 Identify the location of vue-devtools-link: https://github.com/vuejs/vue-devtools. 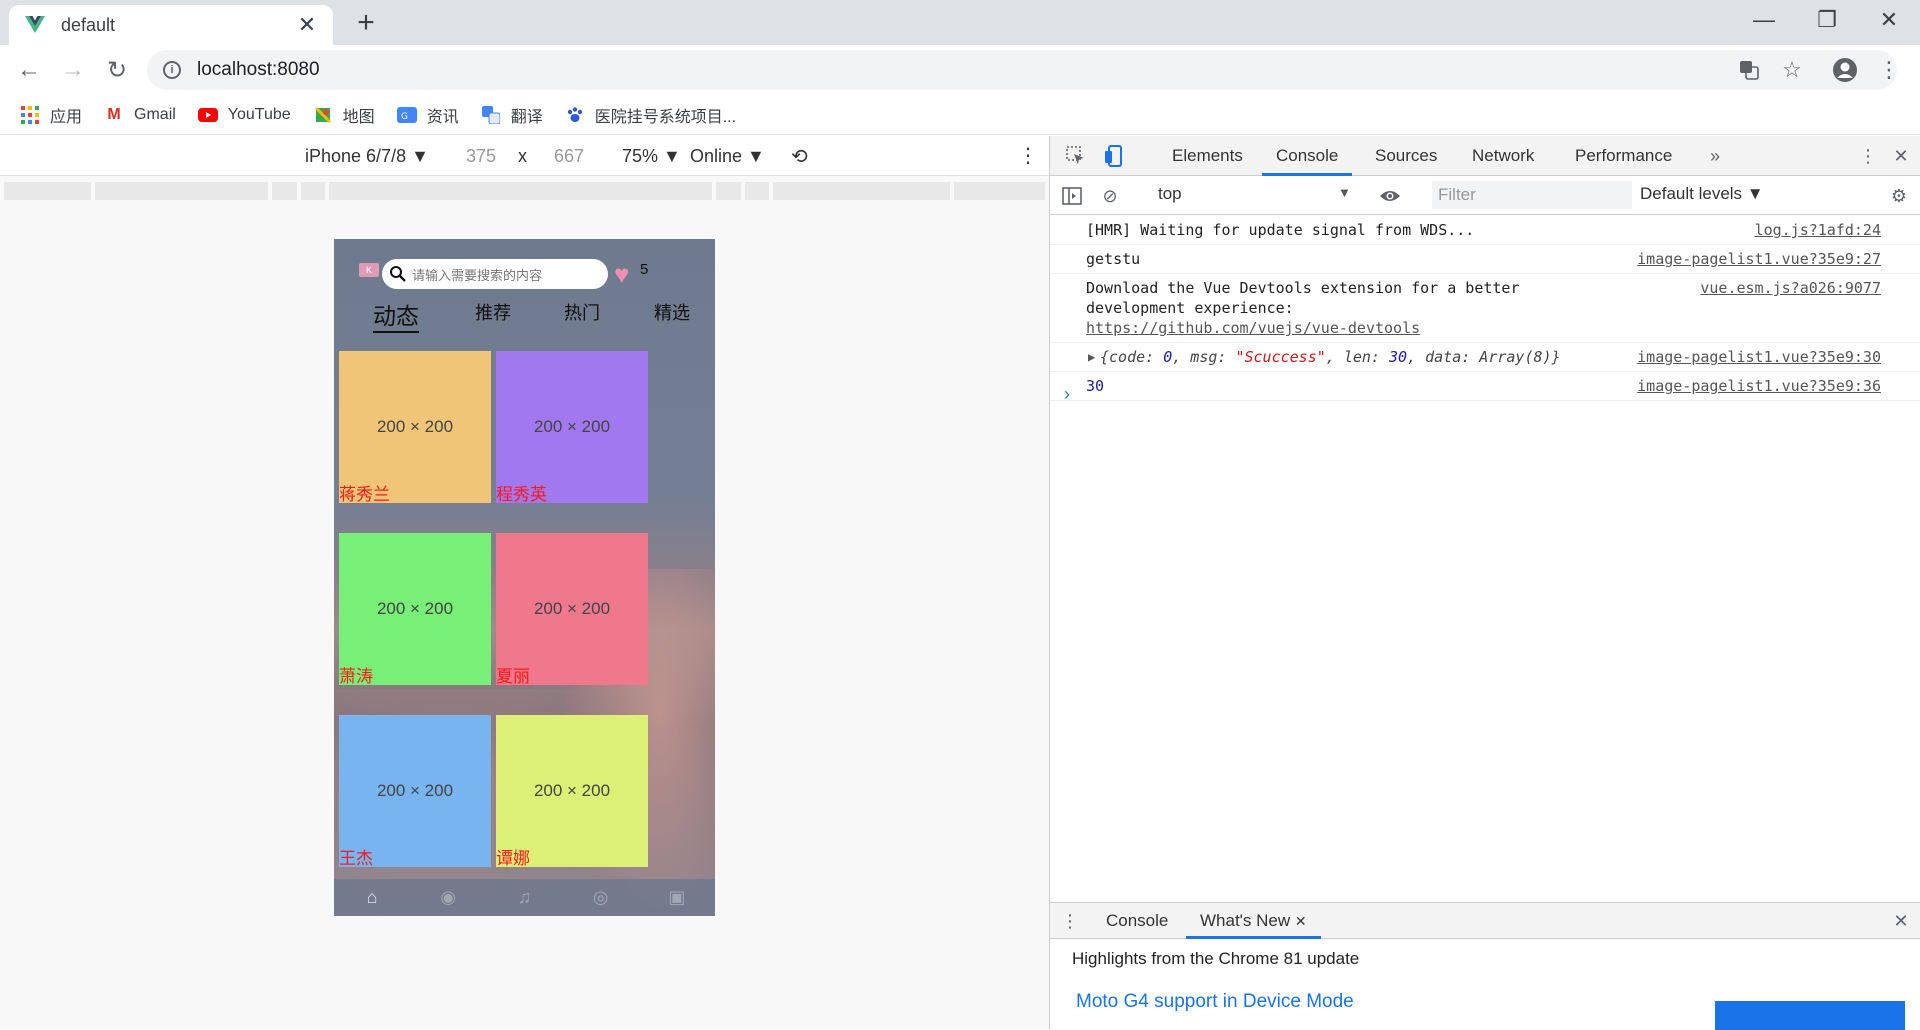
(1253, 328).